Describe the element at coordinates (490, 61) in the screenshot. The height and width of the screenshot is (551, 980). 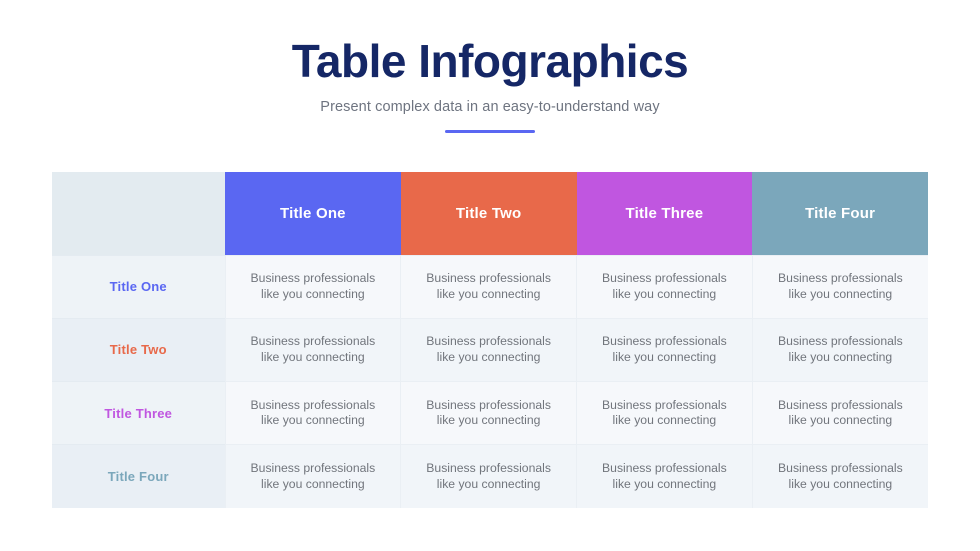
I see `page-title: Table Infographics` at that location.